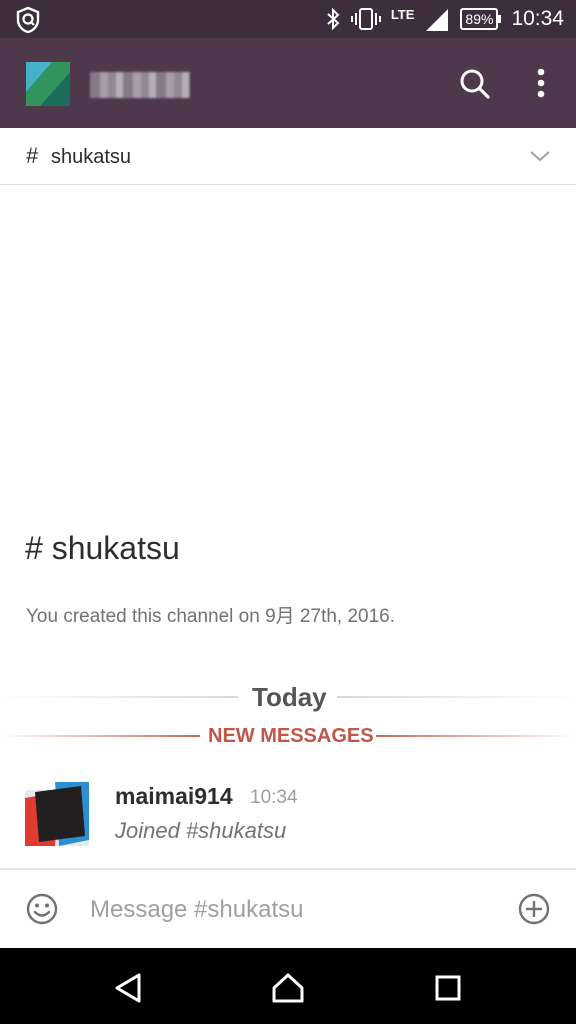  I want to click on message-composer, so click(288, 908).